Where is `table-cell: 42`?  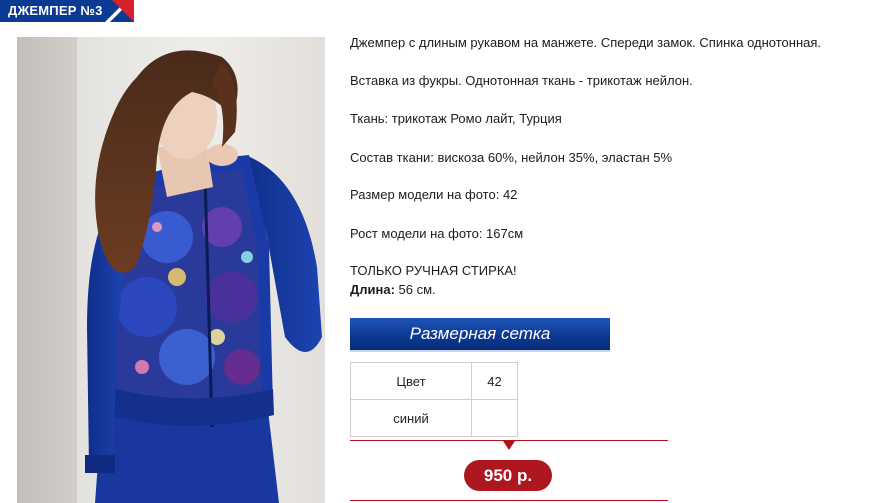
table-cell: 42 is located at coordinates (494, 381).